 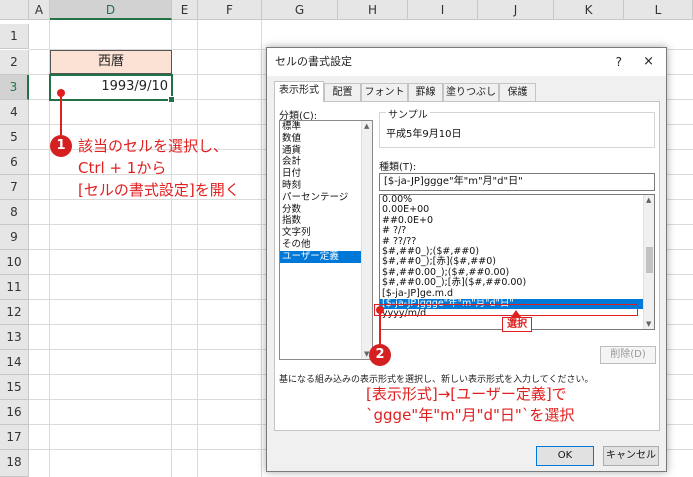 I want to click on tab-font: フォント, so click(x=384, y=92).